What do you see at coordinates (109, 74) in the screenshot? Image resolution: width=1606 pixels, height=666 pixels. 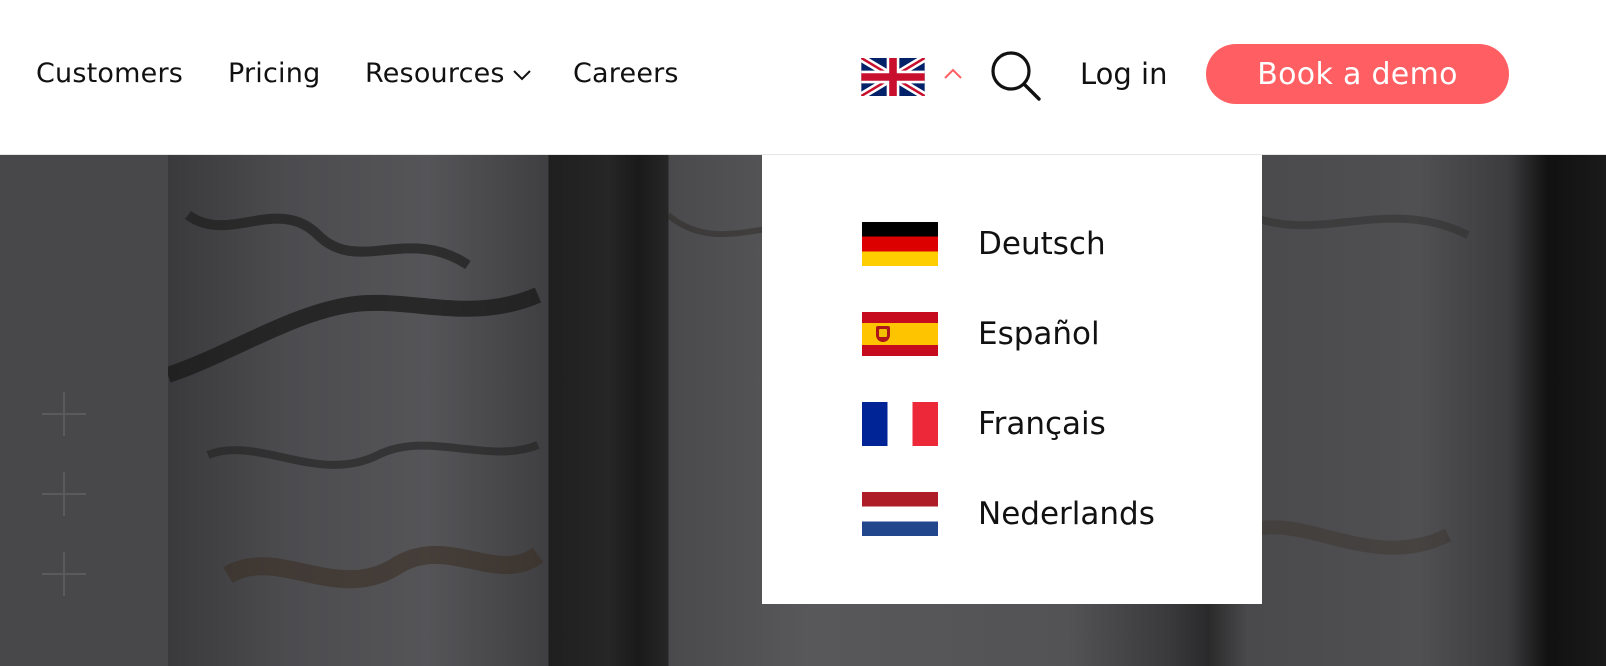 I see `nav-customers-link: Customers` at bounding box center [109, 74].